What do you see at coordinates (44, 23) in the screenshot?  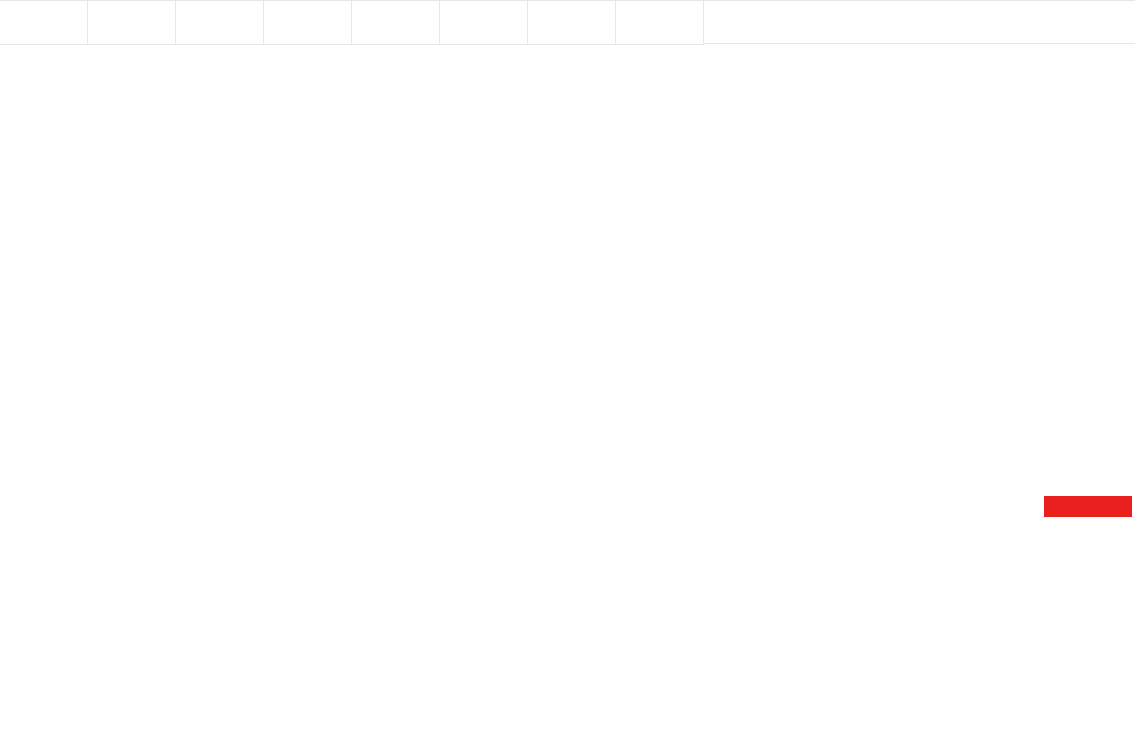 I see `tab-day` at bounding box center [44, 23].